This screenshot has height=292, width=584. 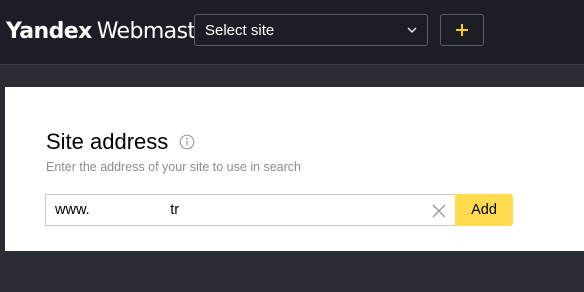 I want to click on add-site-button, so click(x=462, y=30).